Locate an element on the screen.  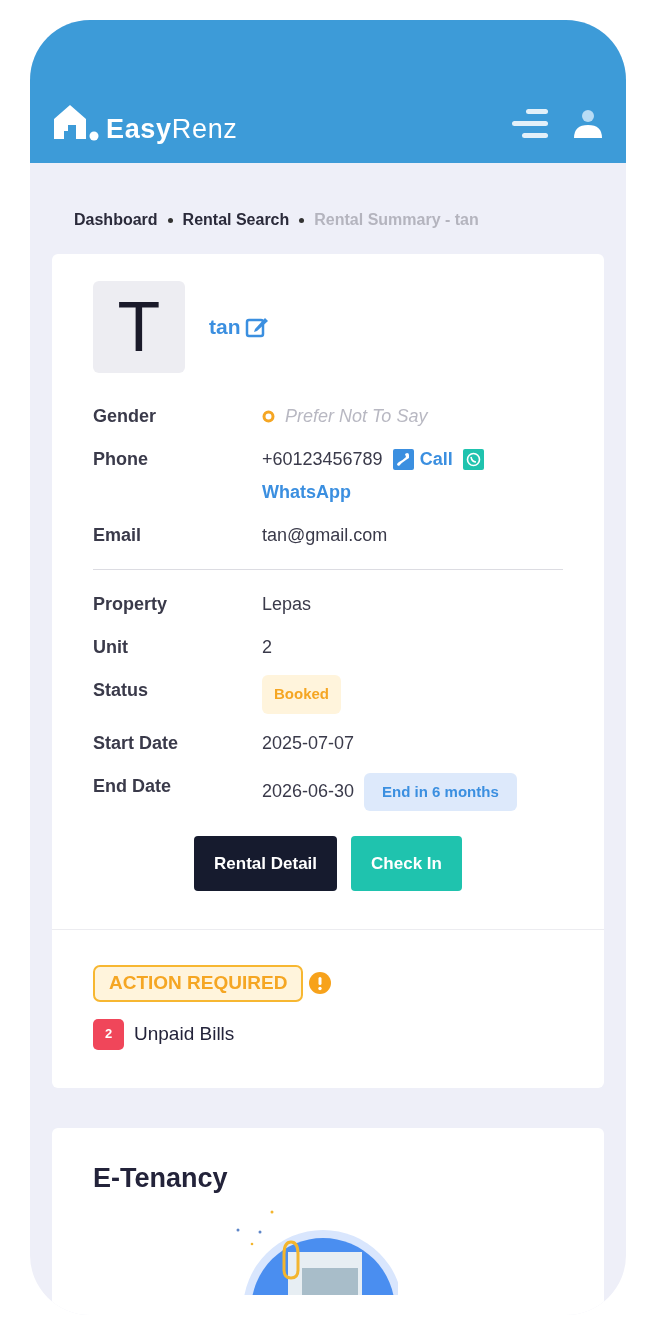
field-label: Status is located at coordinates (121, 690).